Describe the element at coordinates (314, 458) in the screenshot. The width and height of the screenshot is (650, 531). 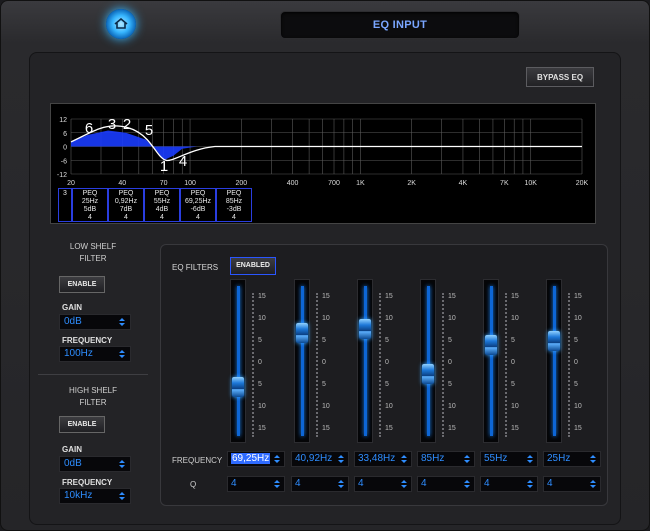
I see `band-frequency-value: 40,92Hz` at that location.